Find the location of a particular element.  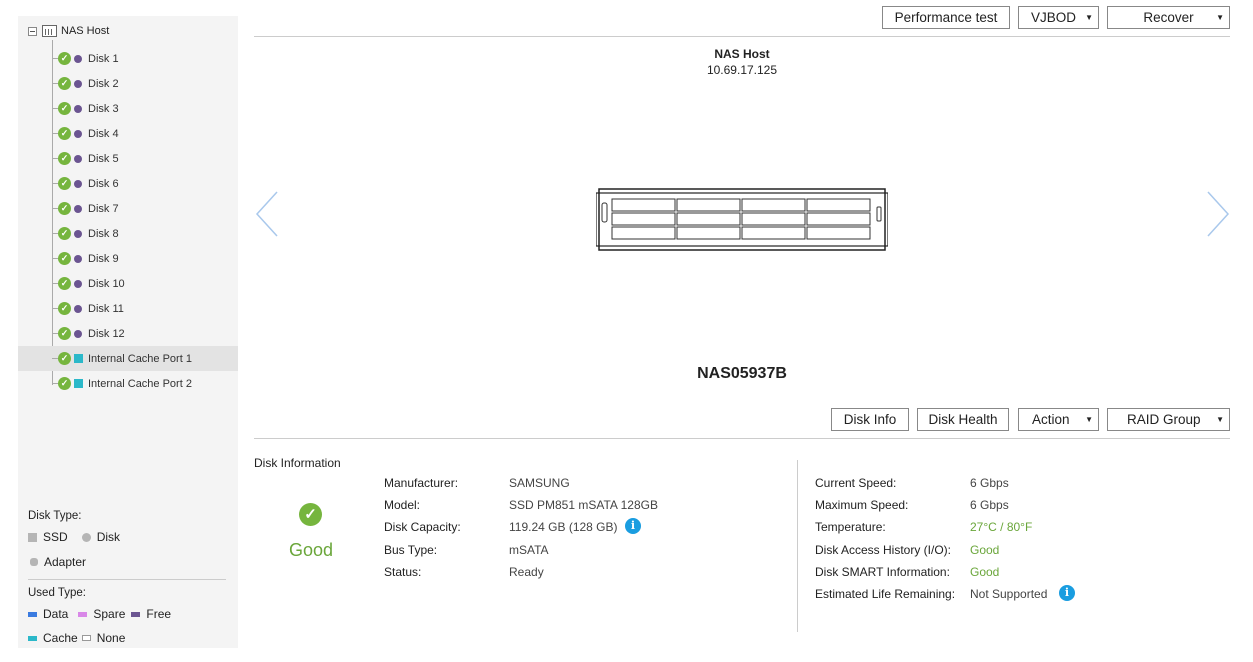

smart-info-value: Good is located at coordinates (984, 572).